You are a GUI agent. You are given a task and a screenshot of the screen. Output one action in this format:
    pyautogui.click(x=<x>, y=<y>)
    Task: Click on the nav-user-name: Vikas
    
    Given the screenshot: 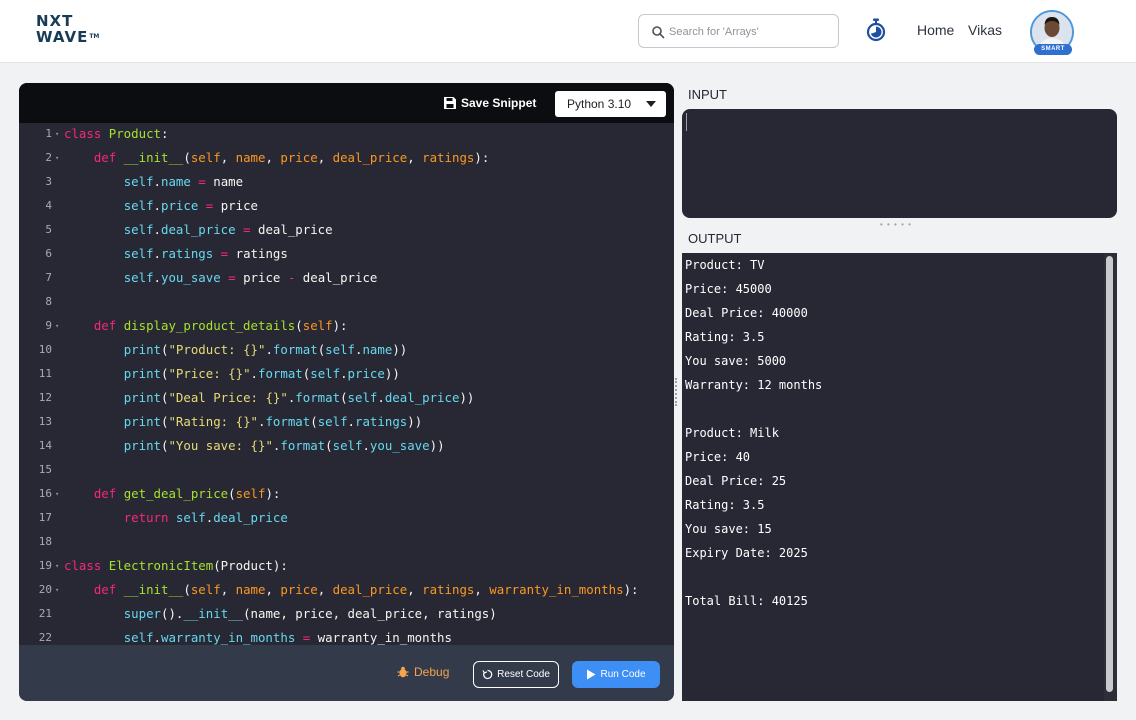 What is the action you would take?
    pyautogui.click(x=985, y=30)
    